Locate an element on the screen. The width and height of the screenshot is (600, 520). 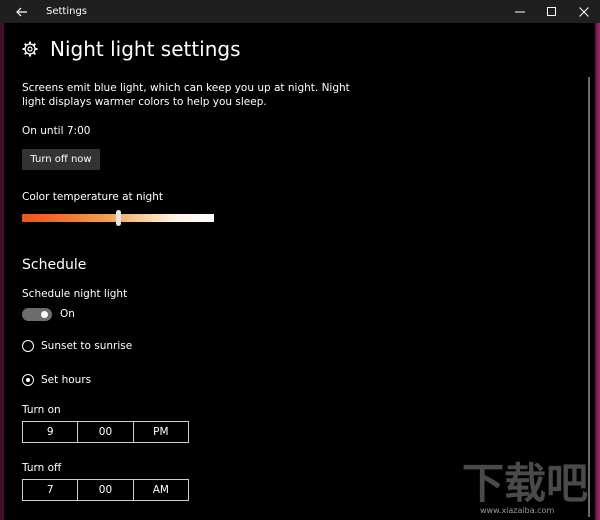
svg-text: 下载吧 is located at coordinates (525, 483).